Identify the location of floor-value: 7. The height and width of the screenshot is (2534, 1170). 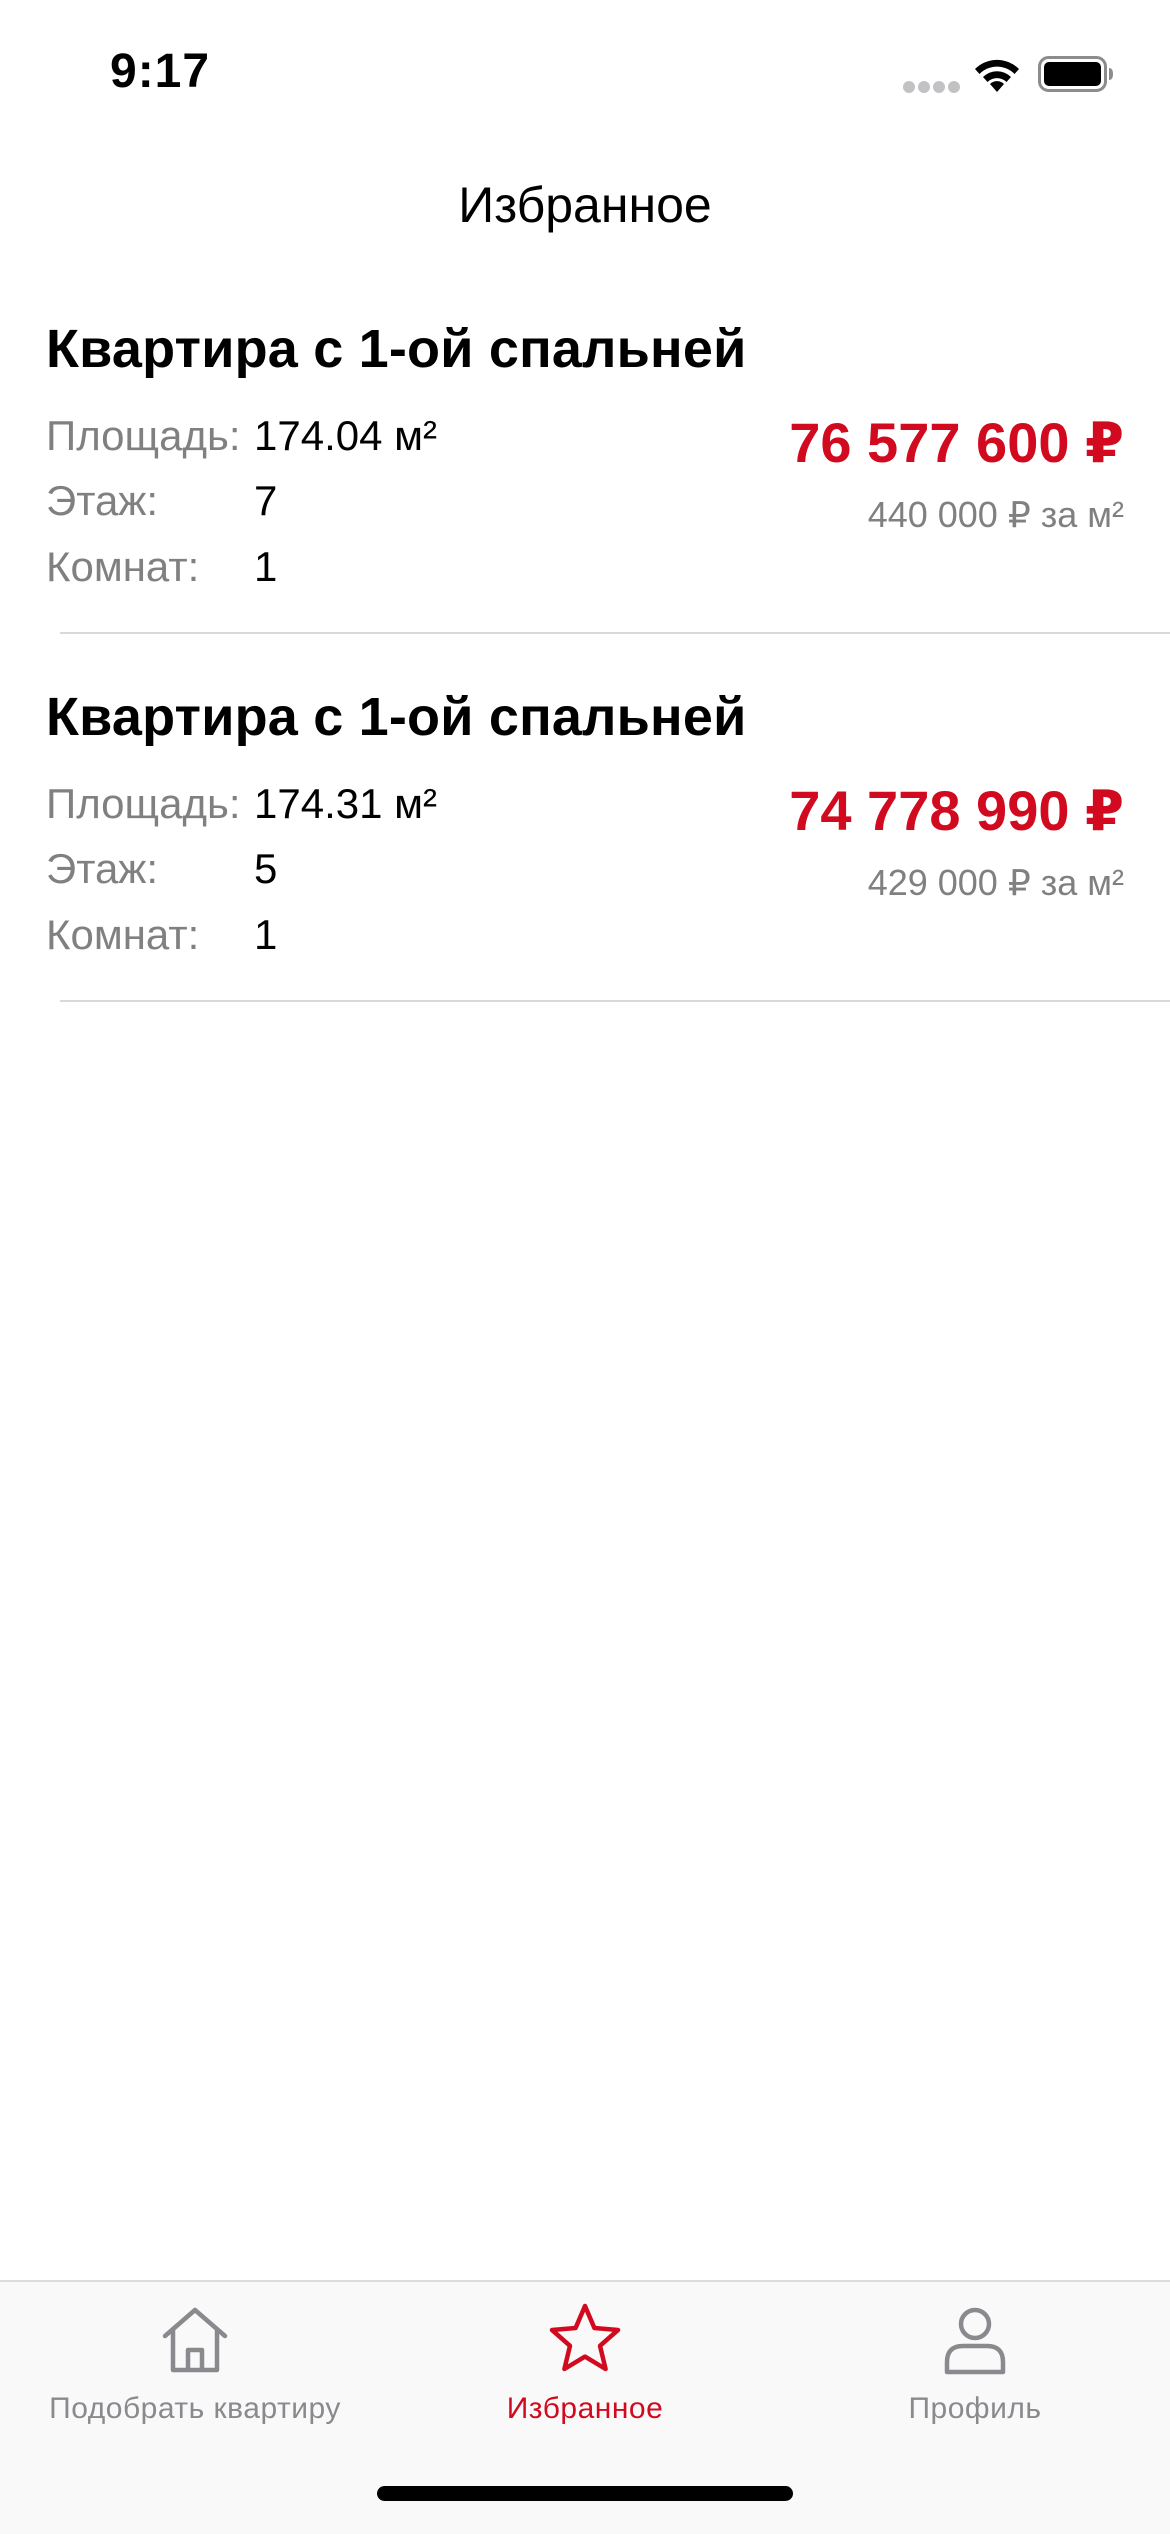
(266, 500).